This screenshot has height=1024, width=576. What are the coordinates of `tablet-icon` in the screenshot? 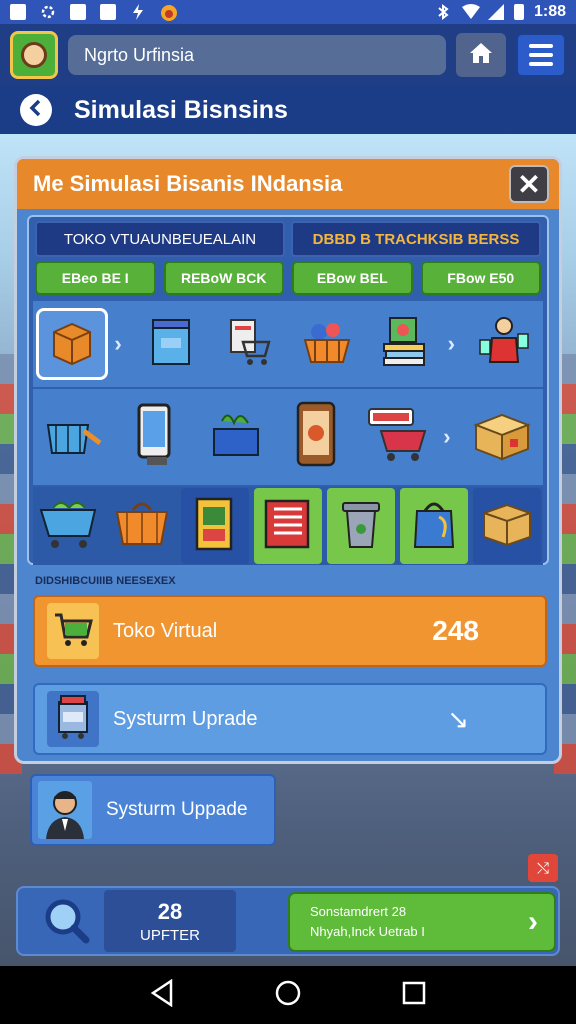 It's located at (155, 437).